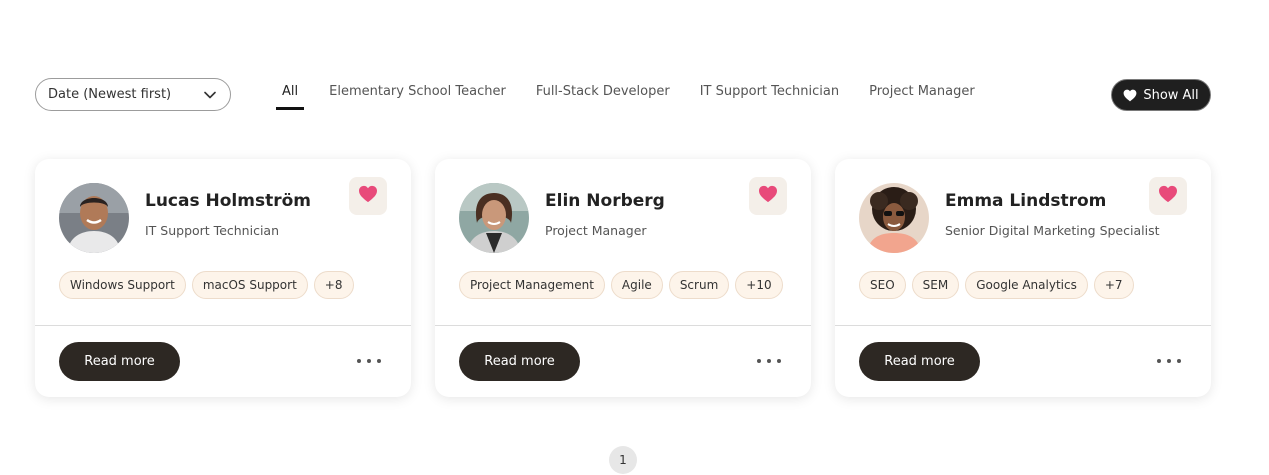 The image size is (1269, 475). Describe the element at coordinates (1113, 285) in the screenshot. I see `more-skills-badge: +7` at that location.